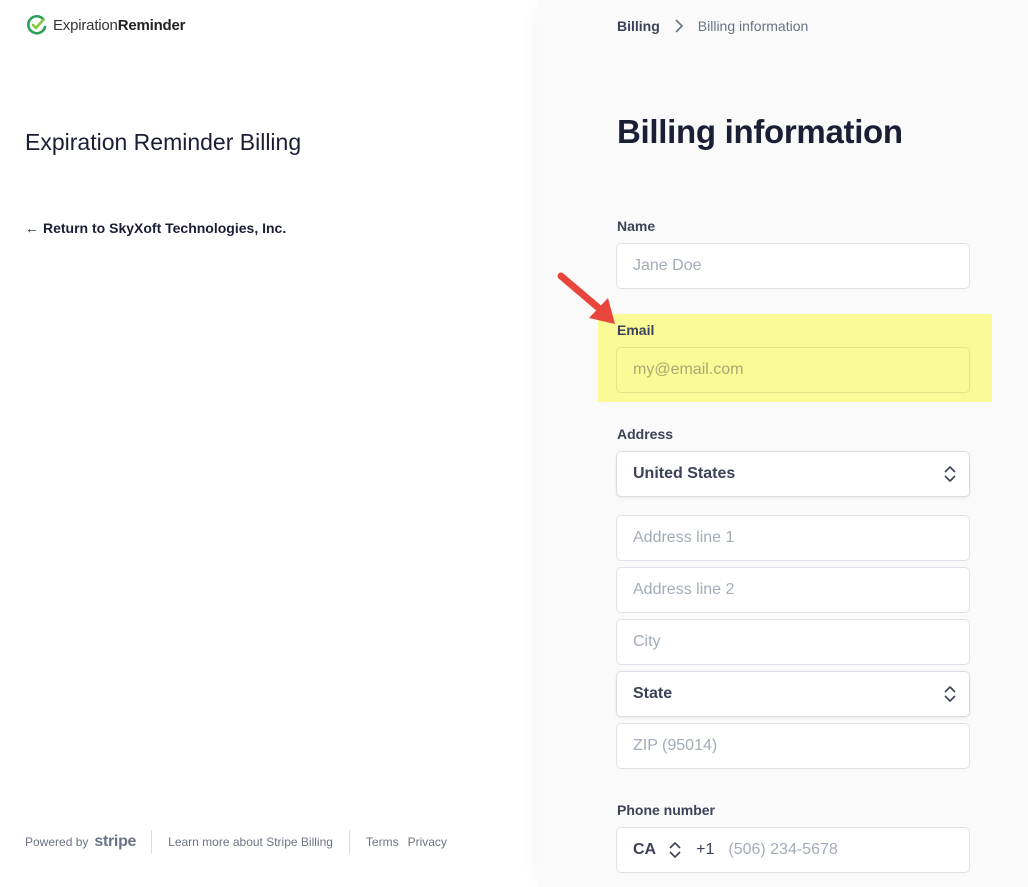 The image size is (1028, 887). I want to click on breadcrumb-current: Billing information, so click(753, 26).